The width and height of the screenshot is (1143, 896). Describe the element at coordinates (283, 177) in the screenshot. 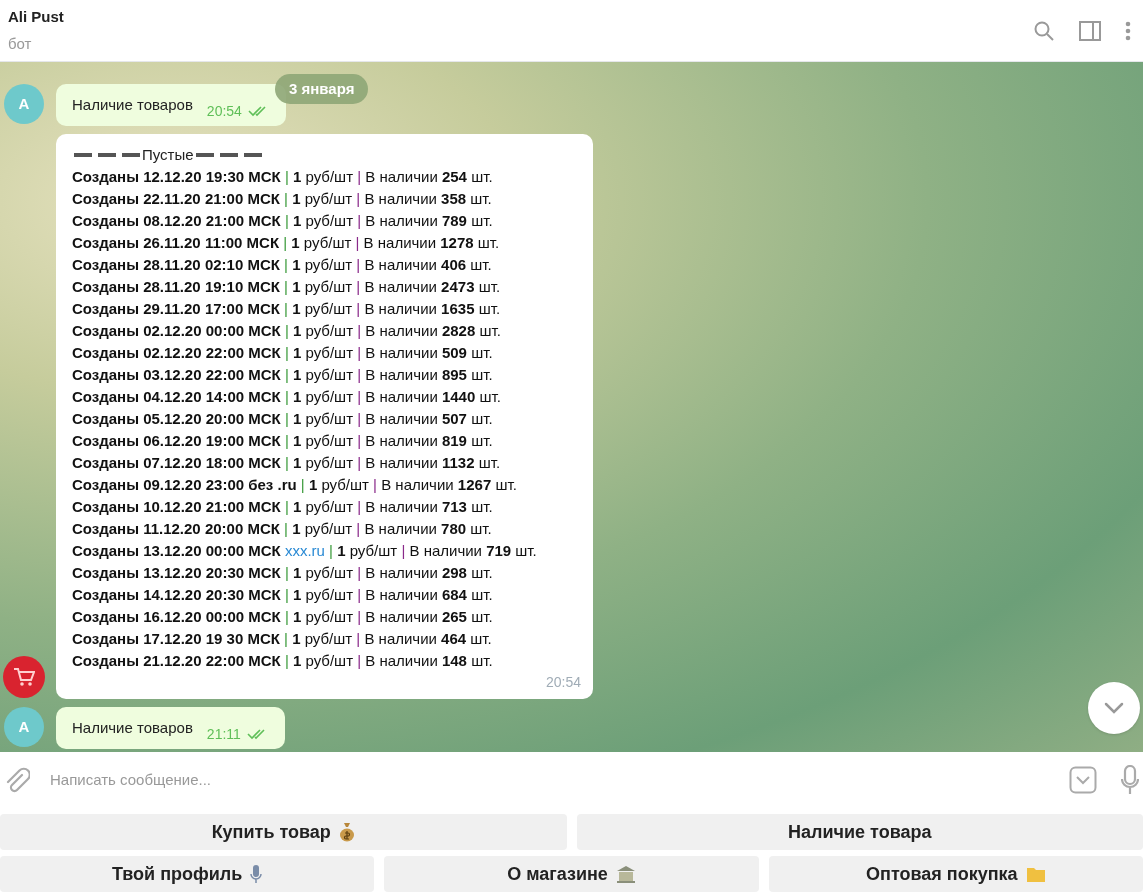

I see `stock-line: Созданы 12.12.20 19:30 МСК | 1 руб/шт | В наличии 254 шт.` at that location.